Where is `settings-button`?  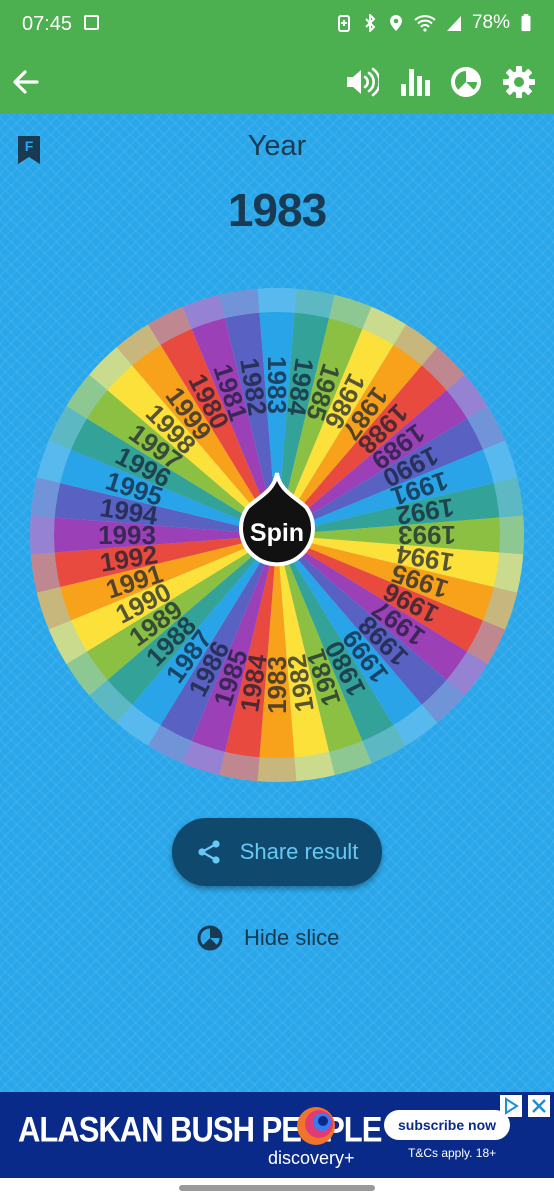 settings-button is located at coordinates (519, 82).